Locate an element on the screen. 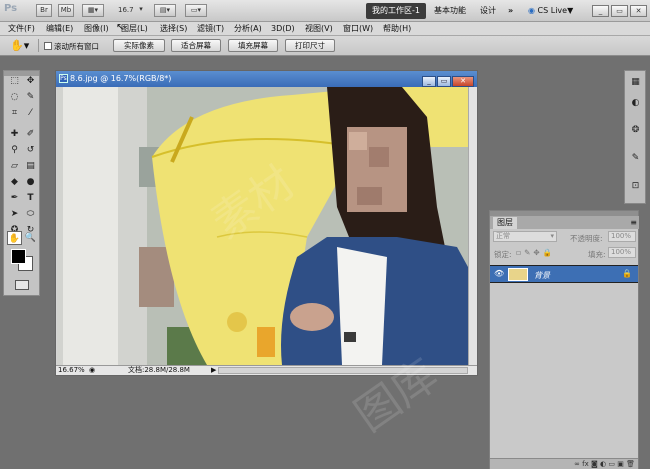 Image resolution: width=650 pixels, height=469 pixels. menu-edit: 编辑(E) is located at coordinates (59, 29).